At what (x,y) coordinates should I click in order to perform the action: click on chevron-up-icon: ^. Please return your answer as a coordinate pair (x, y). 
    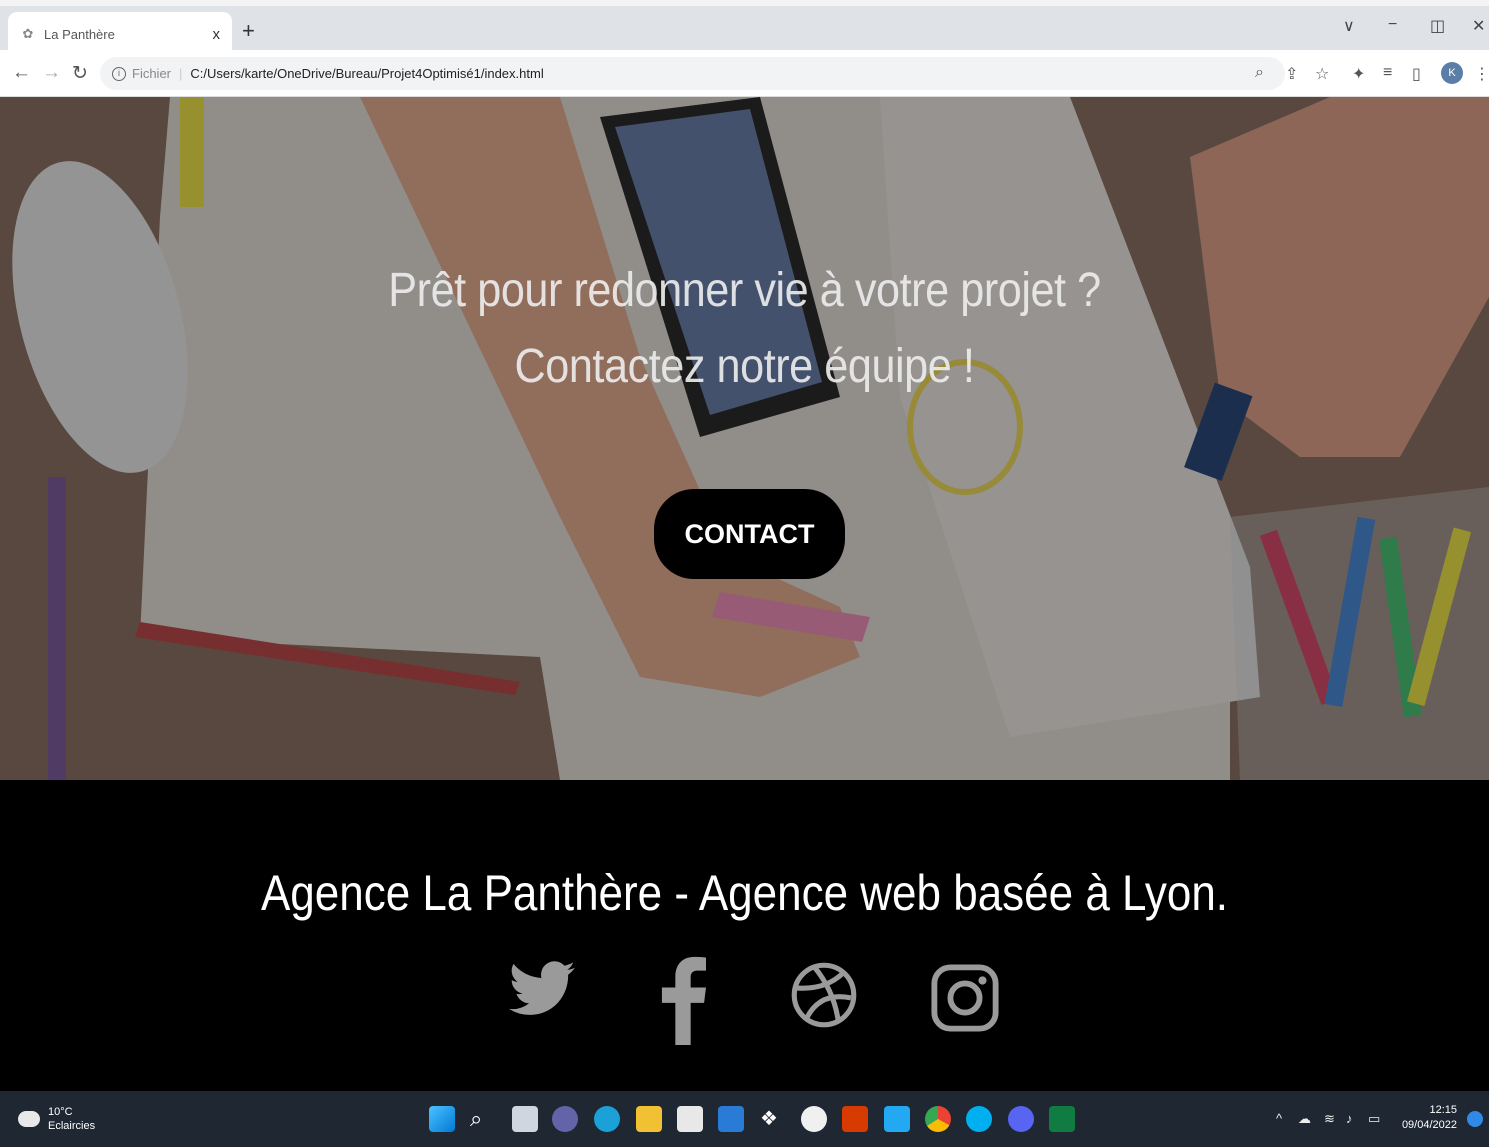
    Looking at the image, I should click on (1279, 1118).